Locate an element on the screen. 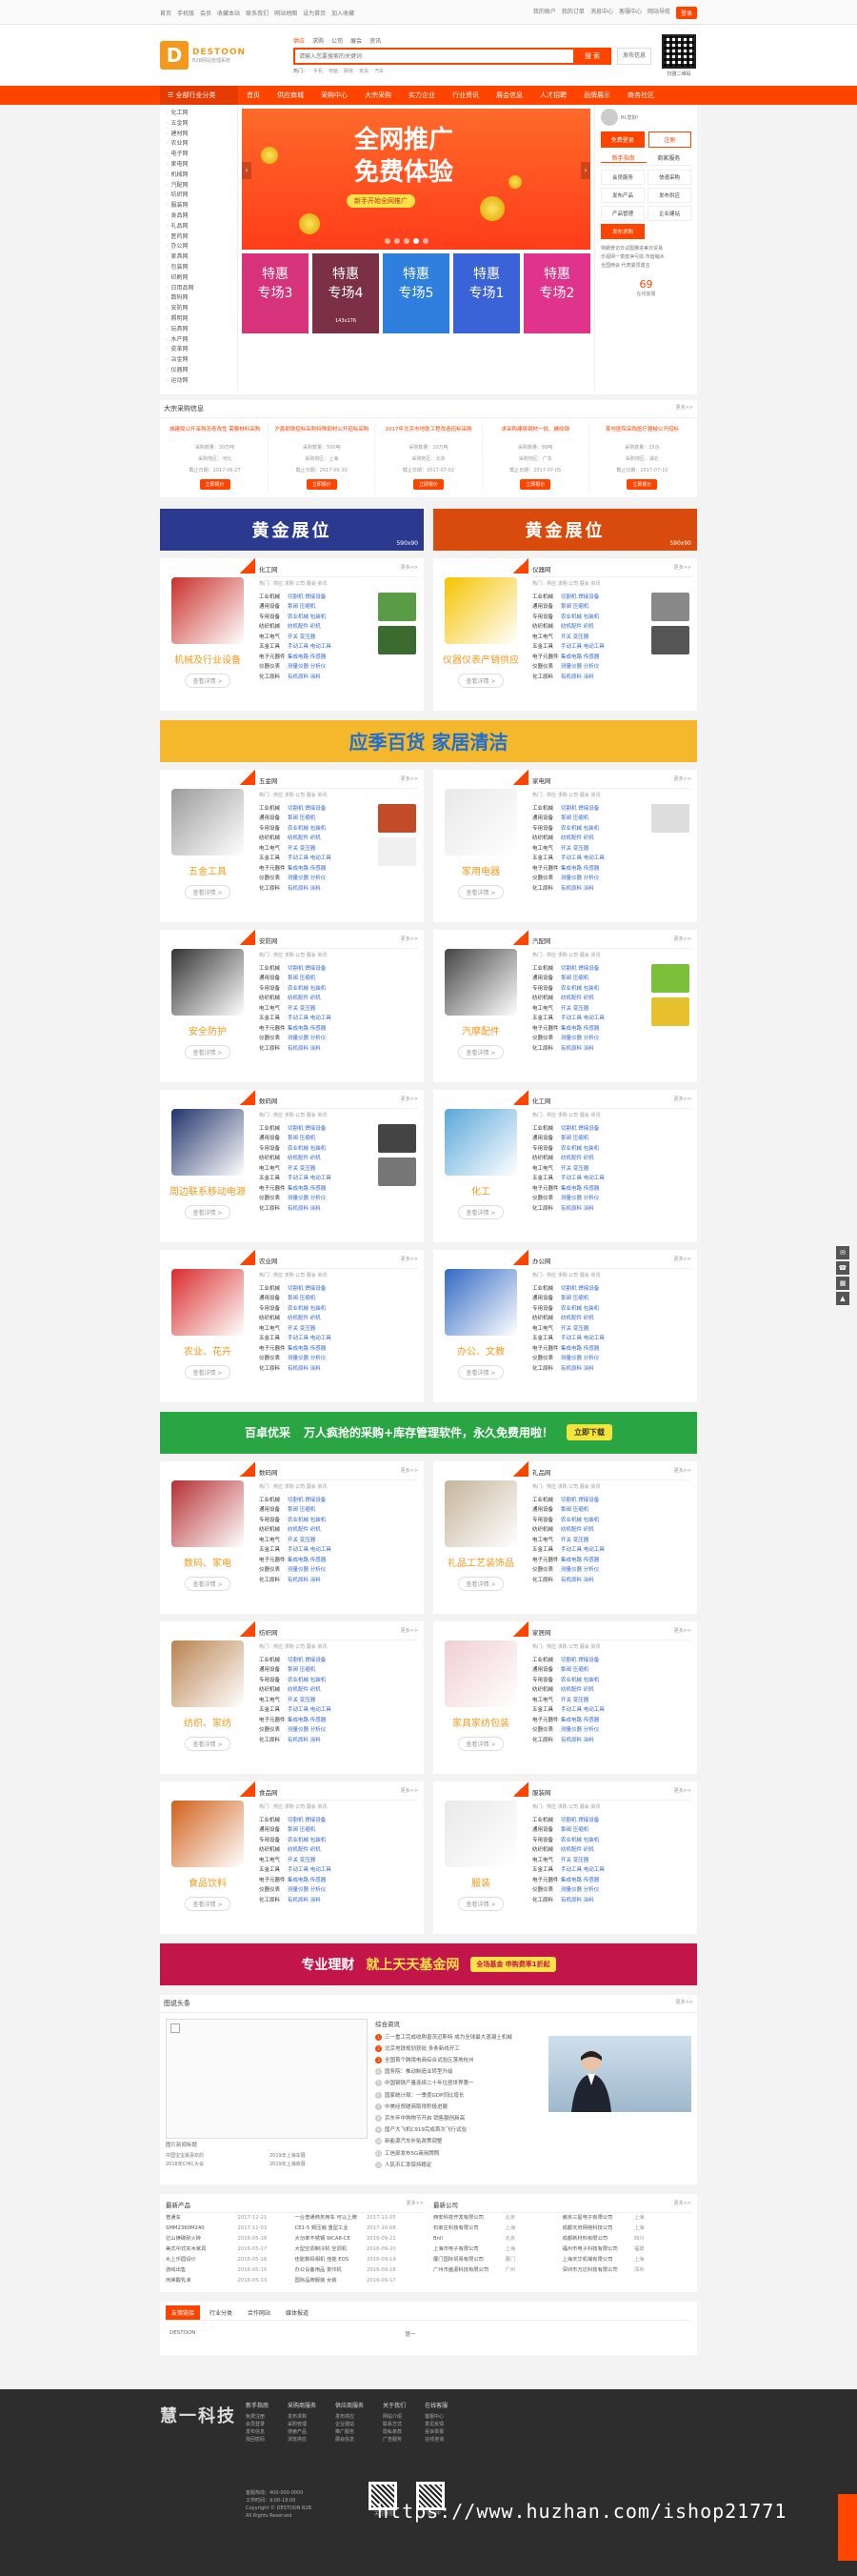  top-link: 首页 is located at coordinates (165, 13).